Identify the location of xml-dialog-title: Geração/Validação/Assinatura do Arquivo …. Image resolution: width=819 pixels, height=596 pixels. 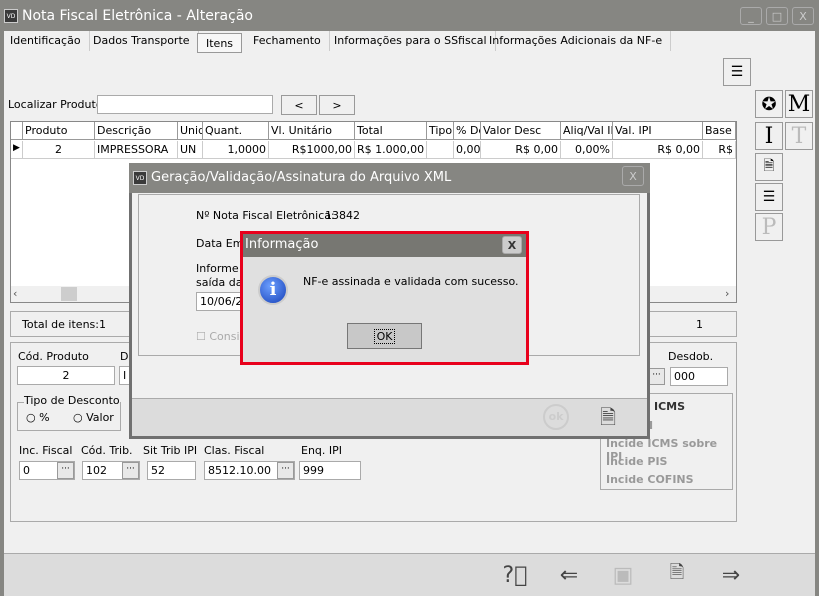
(301, 177).